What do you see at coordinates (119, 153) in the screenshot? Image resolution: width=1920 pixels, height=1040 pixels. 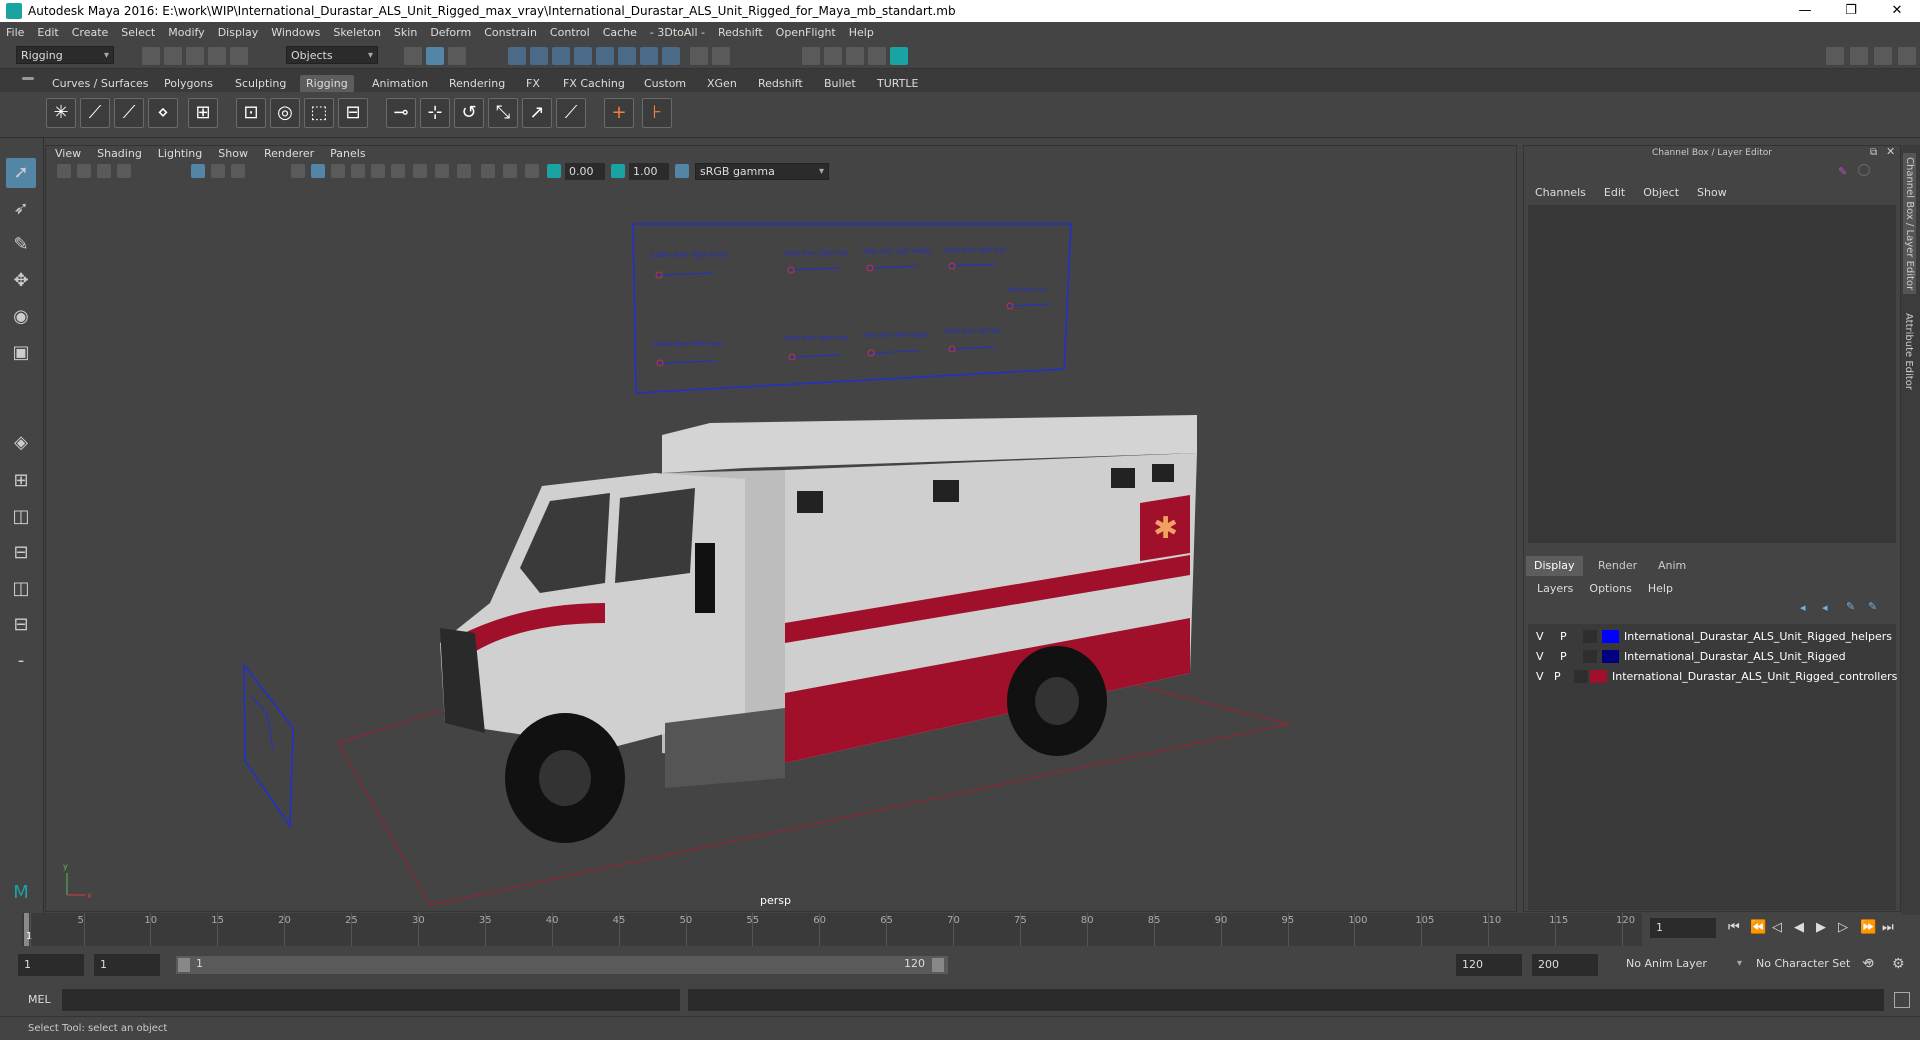 I see `vp-menu-shading: Shading` at bounding box center [119, 153].